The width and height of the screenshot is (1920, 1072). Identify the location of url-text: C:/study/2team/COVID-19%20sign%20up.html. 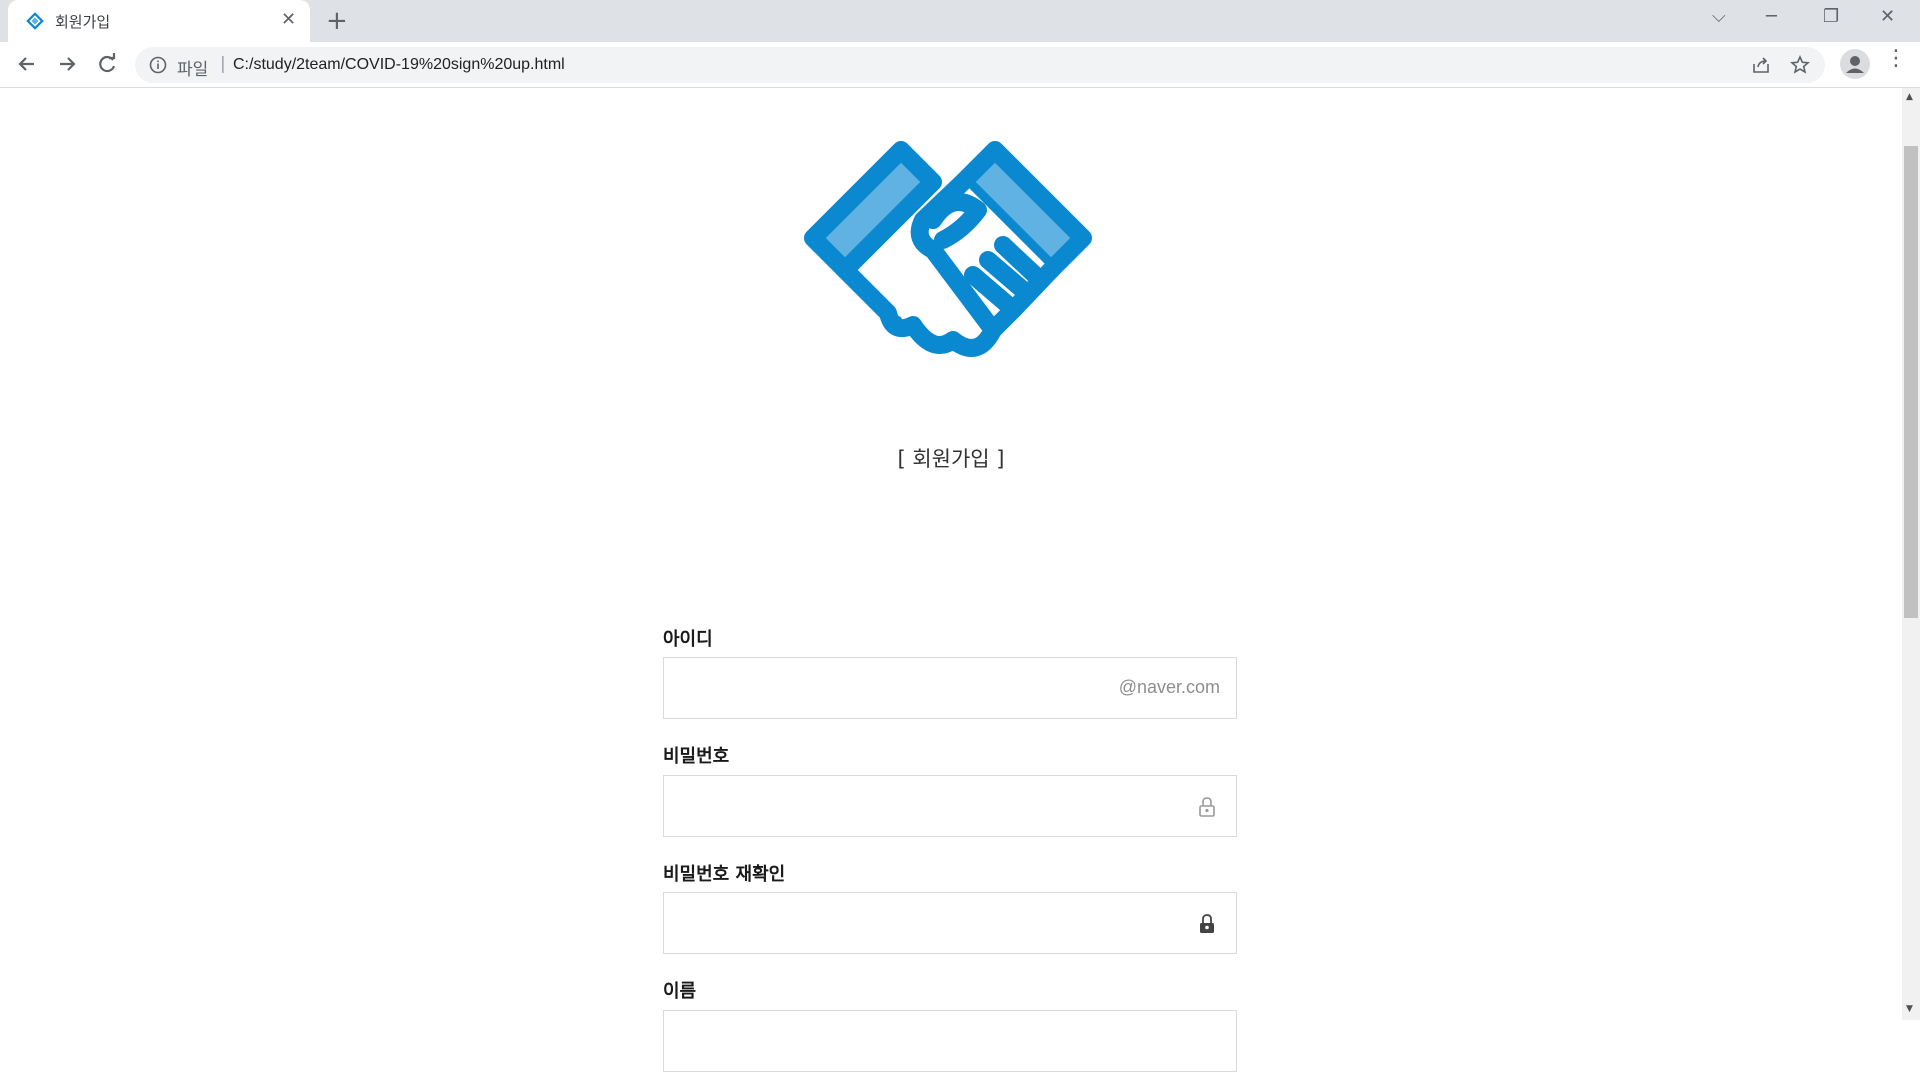
(399, 65).